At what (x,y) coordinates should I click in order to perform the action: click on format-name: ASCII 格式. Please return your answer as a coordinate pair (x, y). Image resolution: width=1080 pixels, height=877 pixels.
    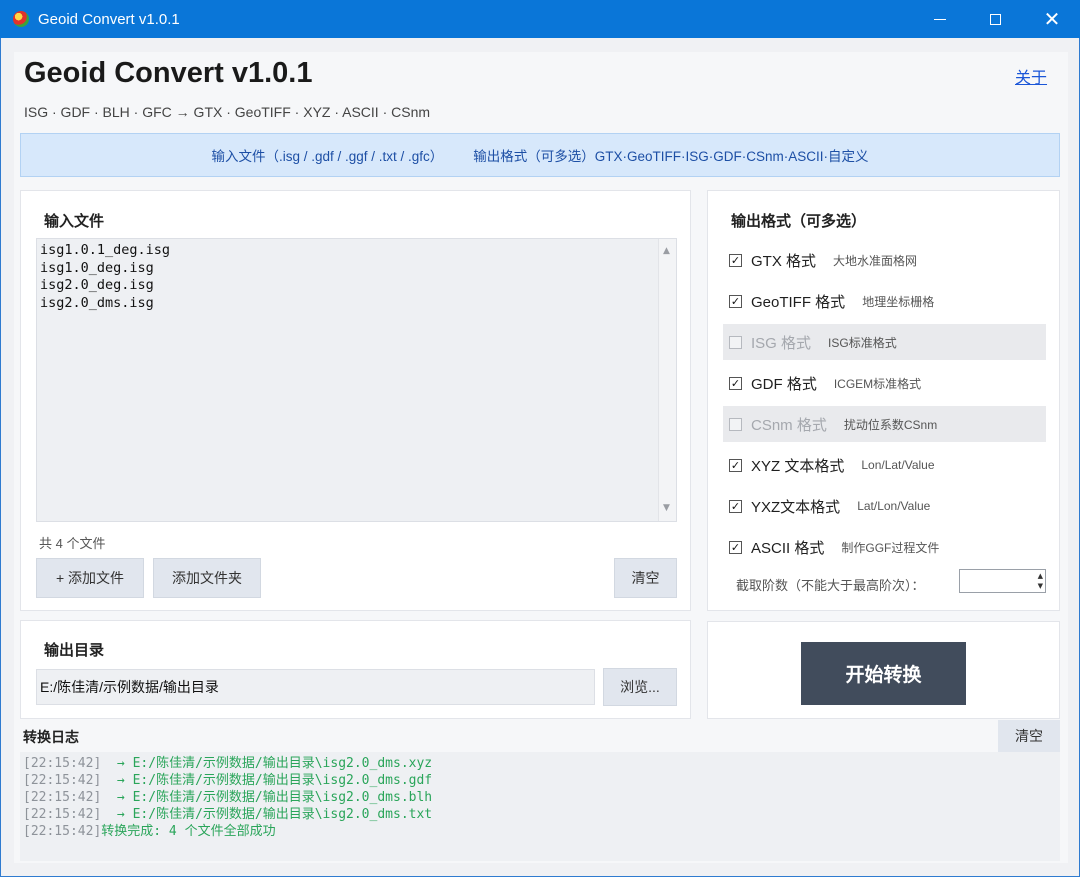
    Looking at the image, I should click on (788, 548).